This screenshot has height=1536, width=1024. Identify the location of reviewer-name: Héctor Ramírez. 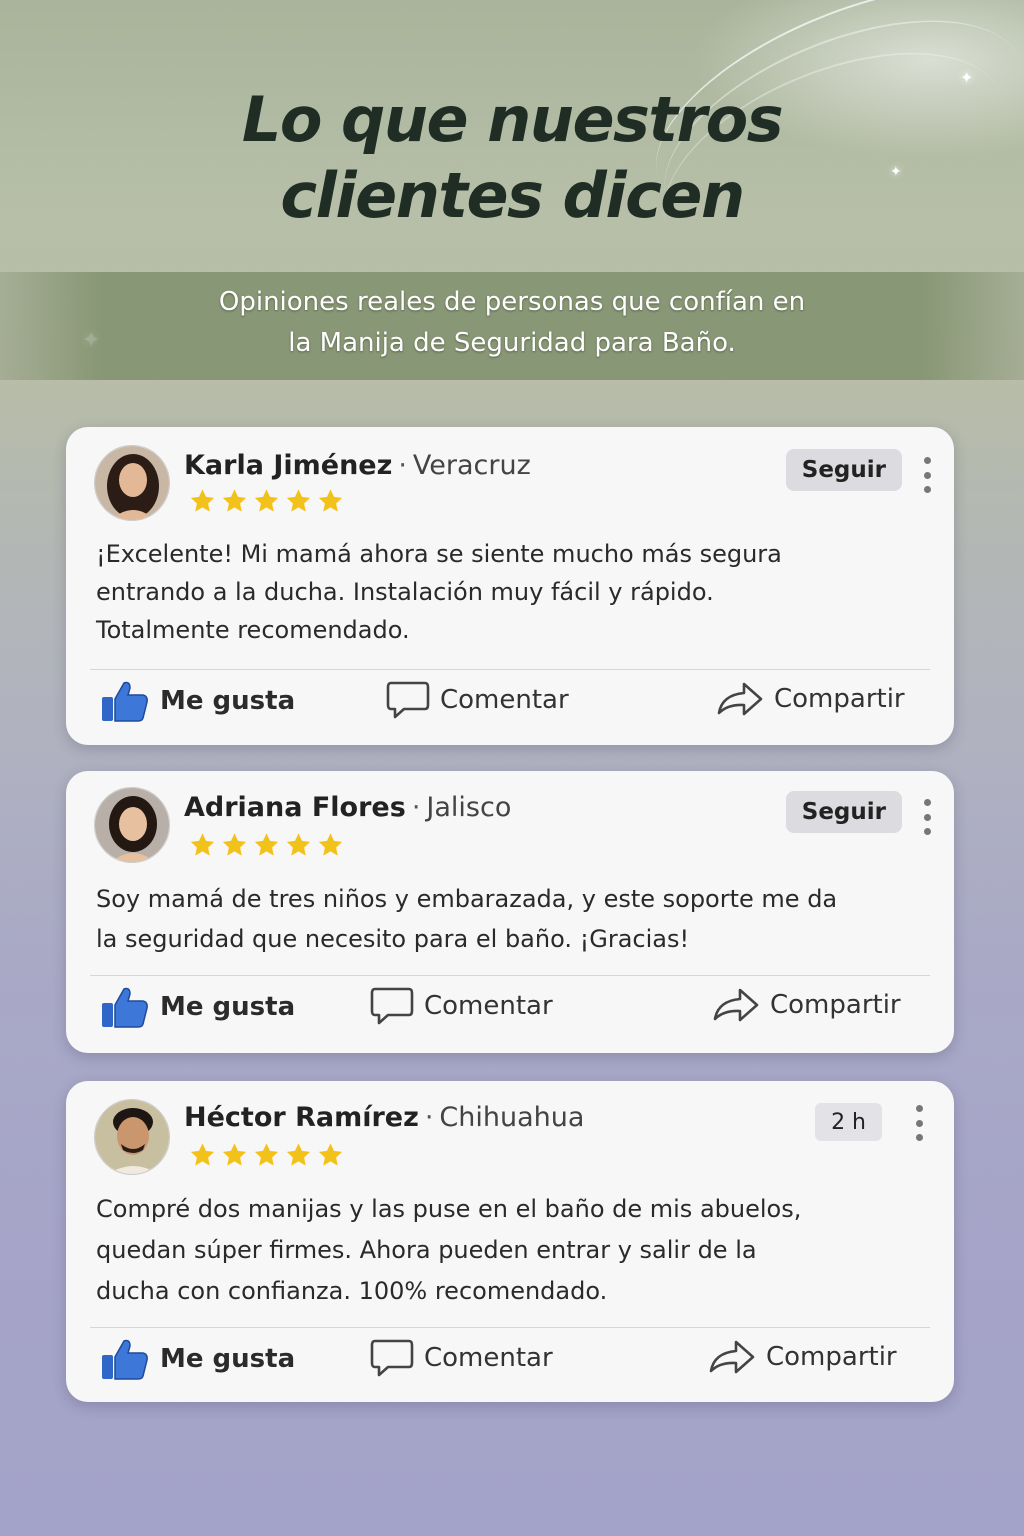
(301, 1117).